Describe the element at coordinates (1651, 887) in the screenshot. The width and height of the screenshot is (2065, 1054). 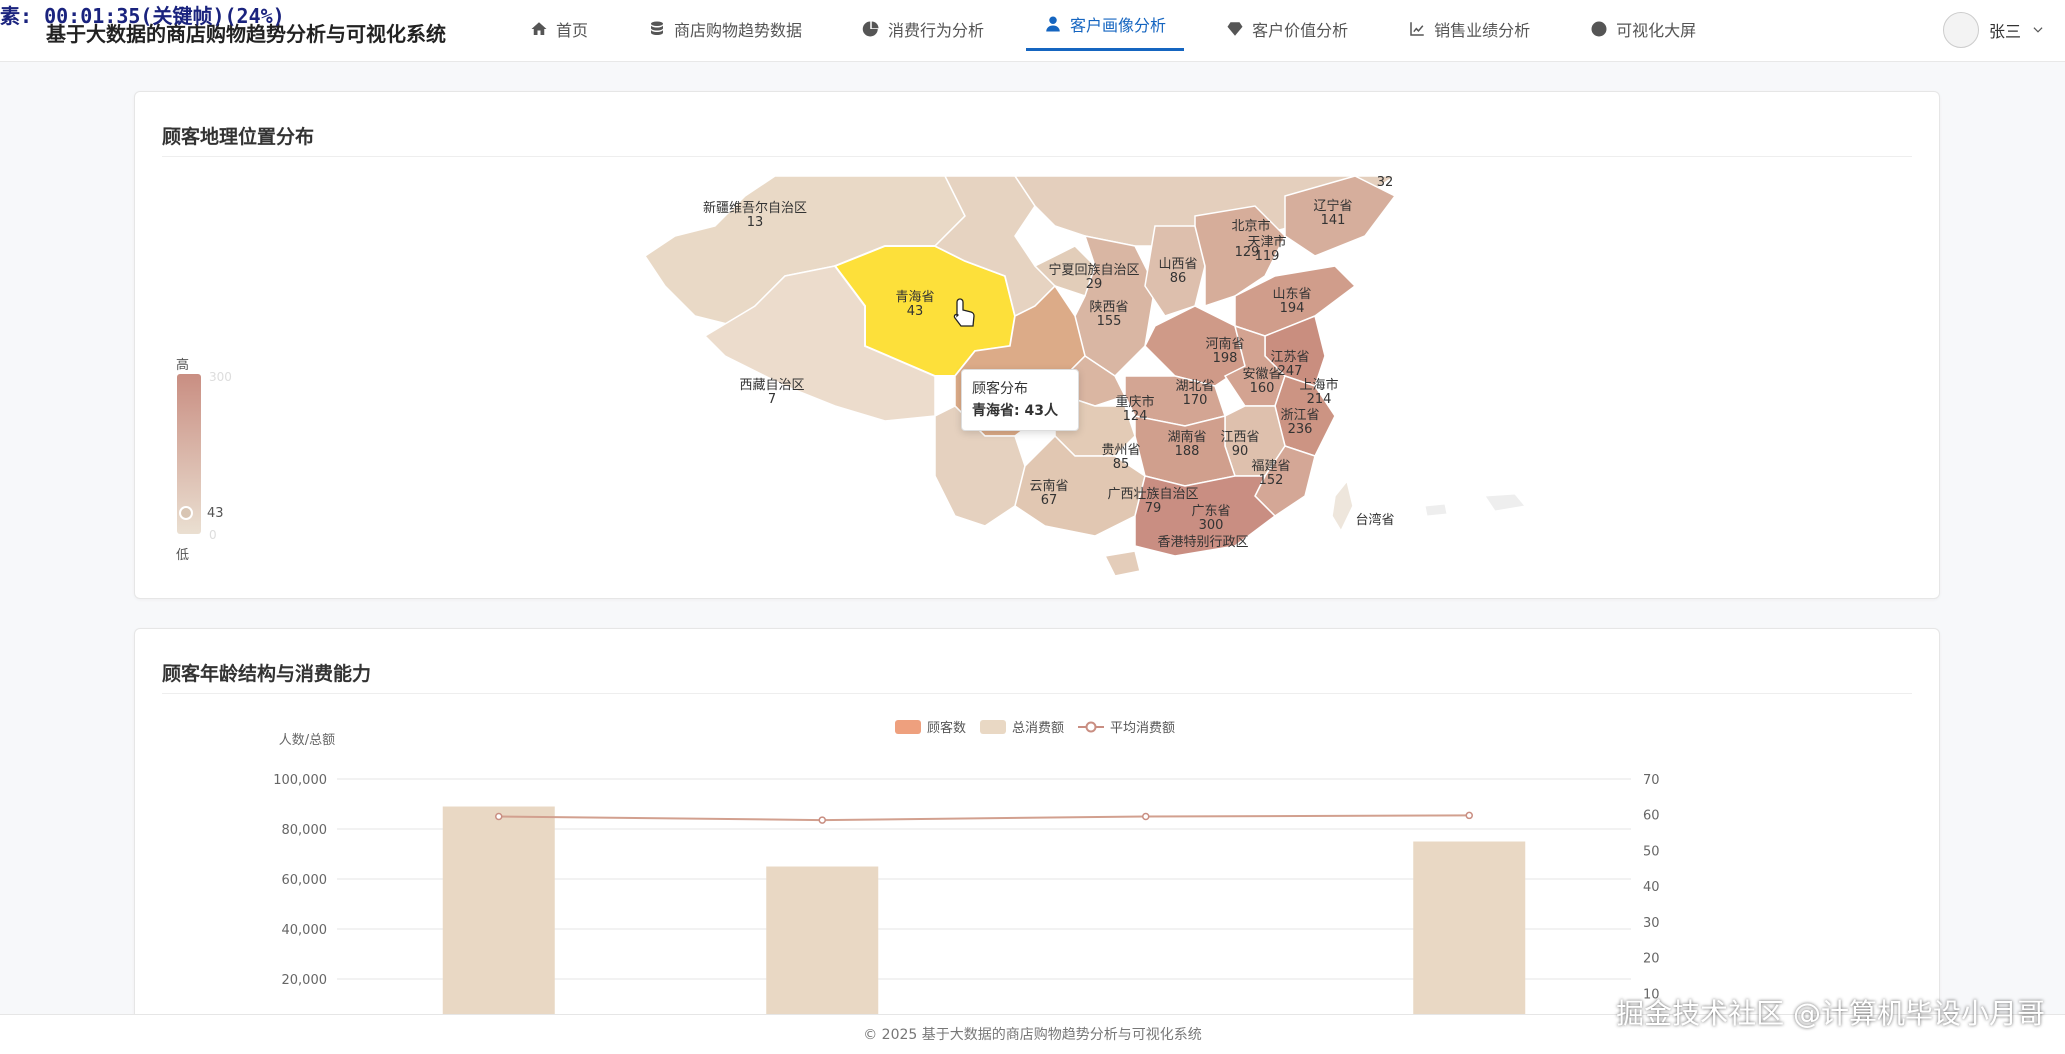
I see `right-tick-label: 40` at that location.